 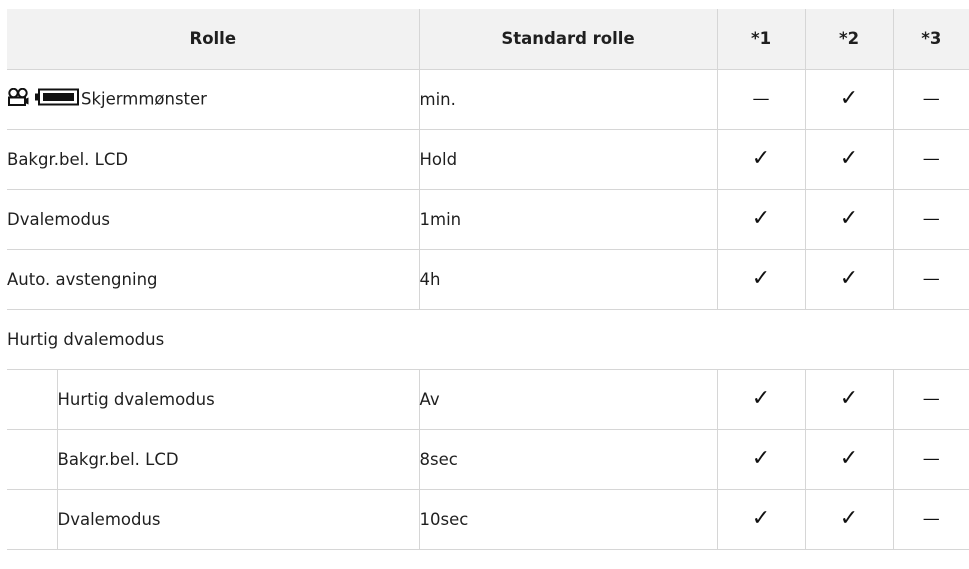 What do you see at coordinates (213, 279) in the screenshot?
I see `row-label: Auto. avstengning` at bounding box center [213, 279].